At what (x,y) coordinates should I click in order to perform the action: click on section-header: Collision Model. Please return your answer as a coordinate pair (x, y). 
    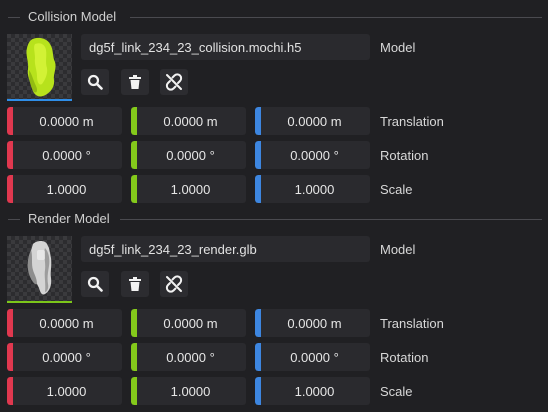
    Looking at the image, I should click on (274, 18).